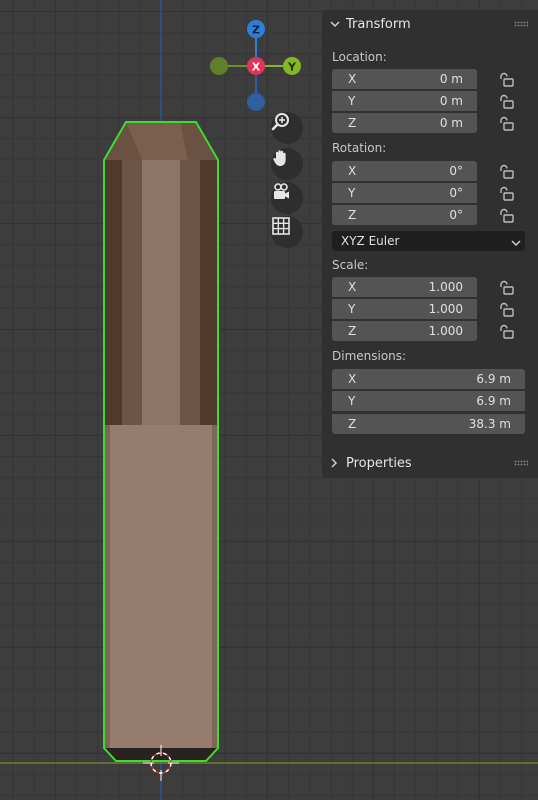  Describe the element at coordinates (256, 30) in the screenshot. I see `gizmo-z-label: Z` at that location.